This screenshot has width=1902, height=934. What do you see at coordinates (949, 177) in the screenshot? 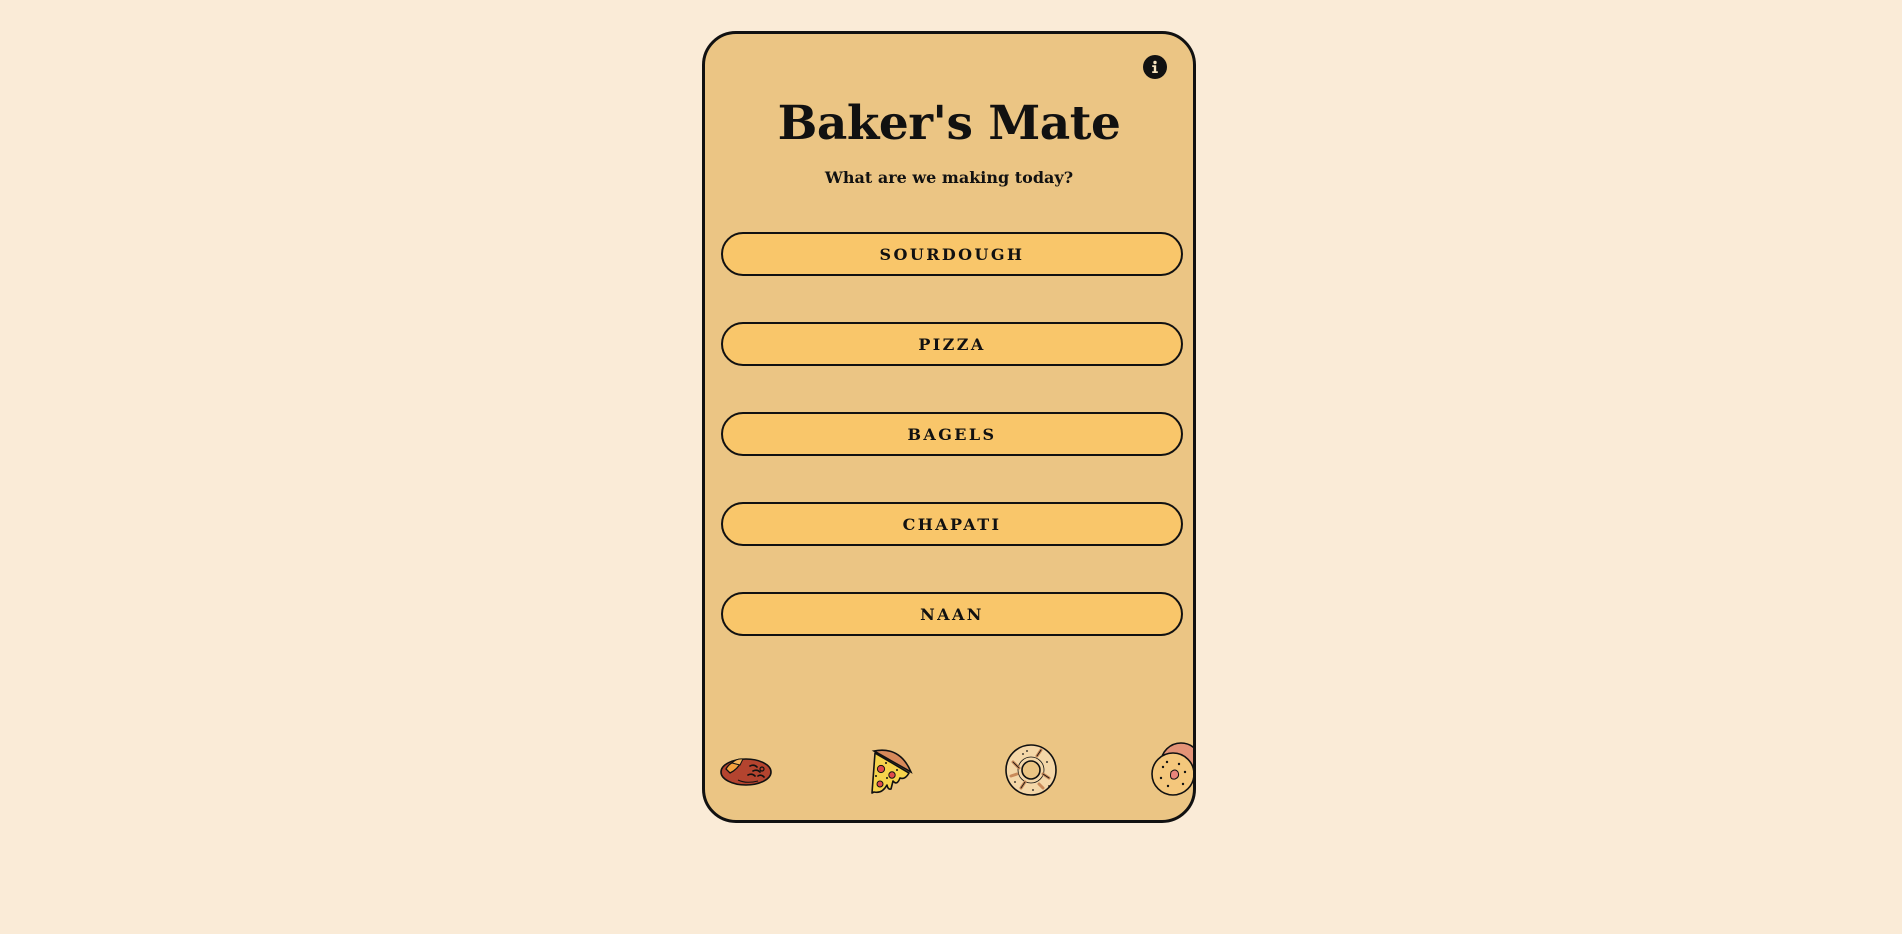
I see `page-subtitle: What are we making today?` at bounding box center [949, 177].